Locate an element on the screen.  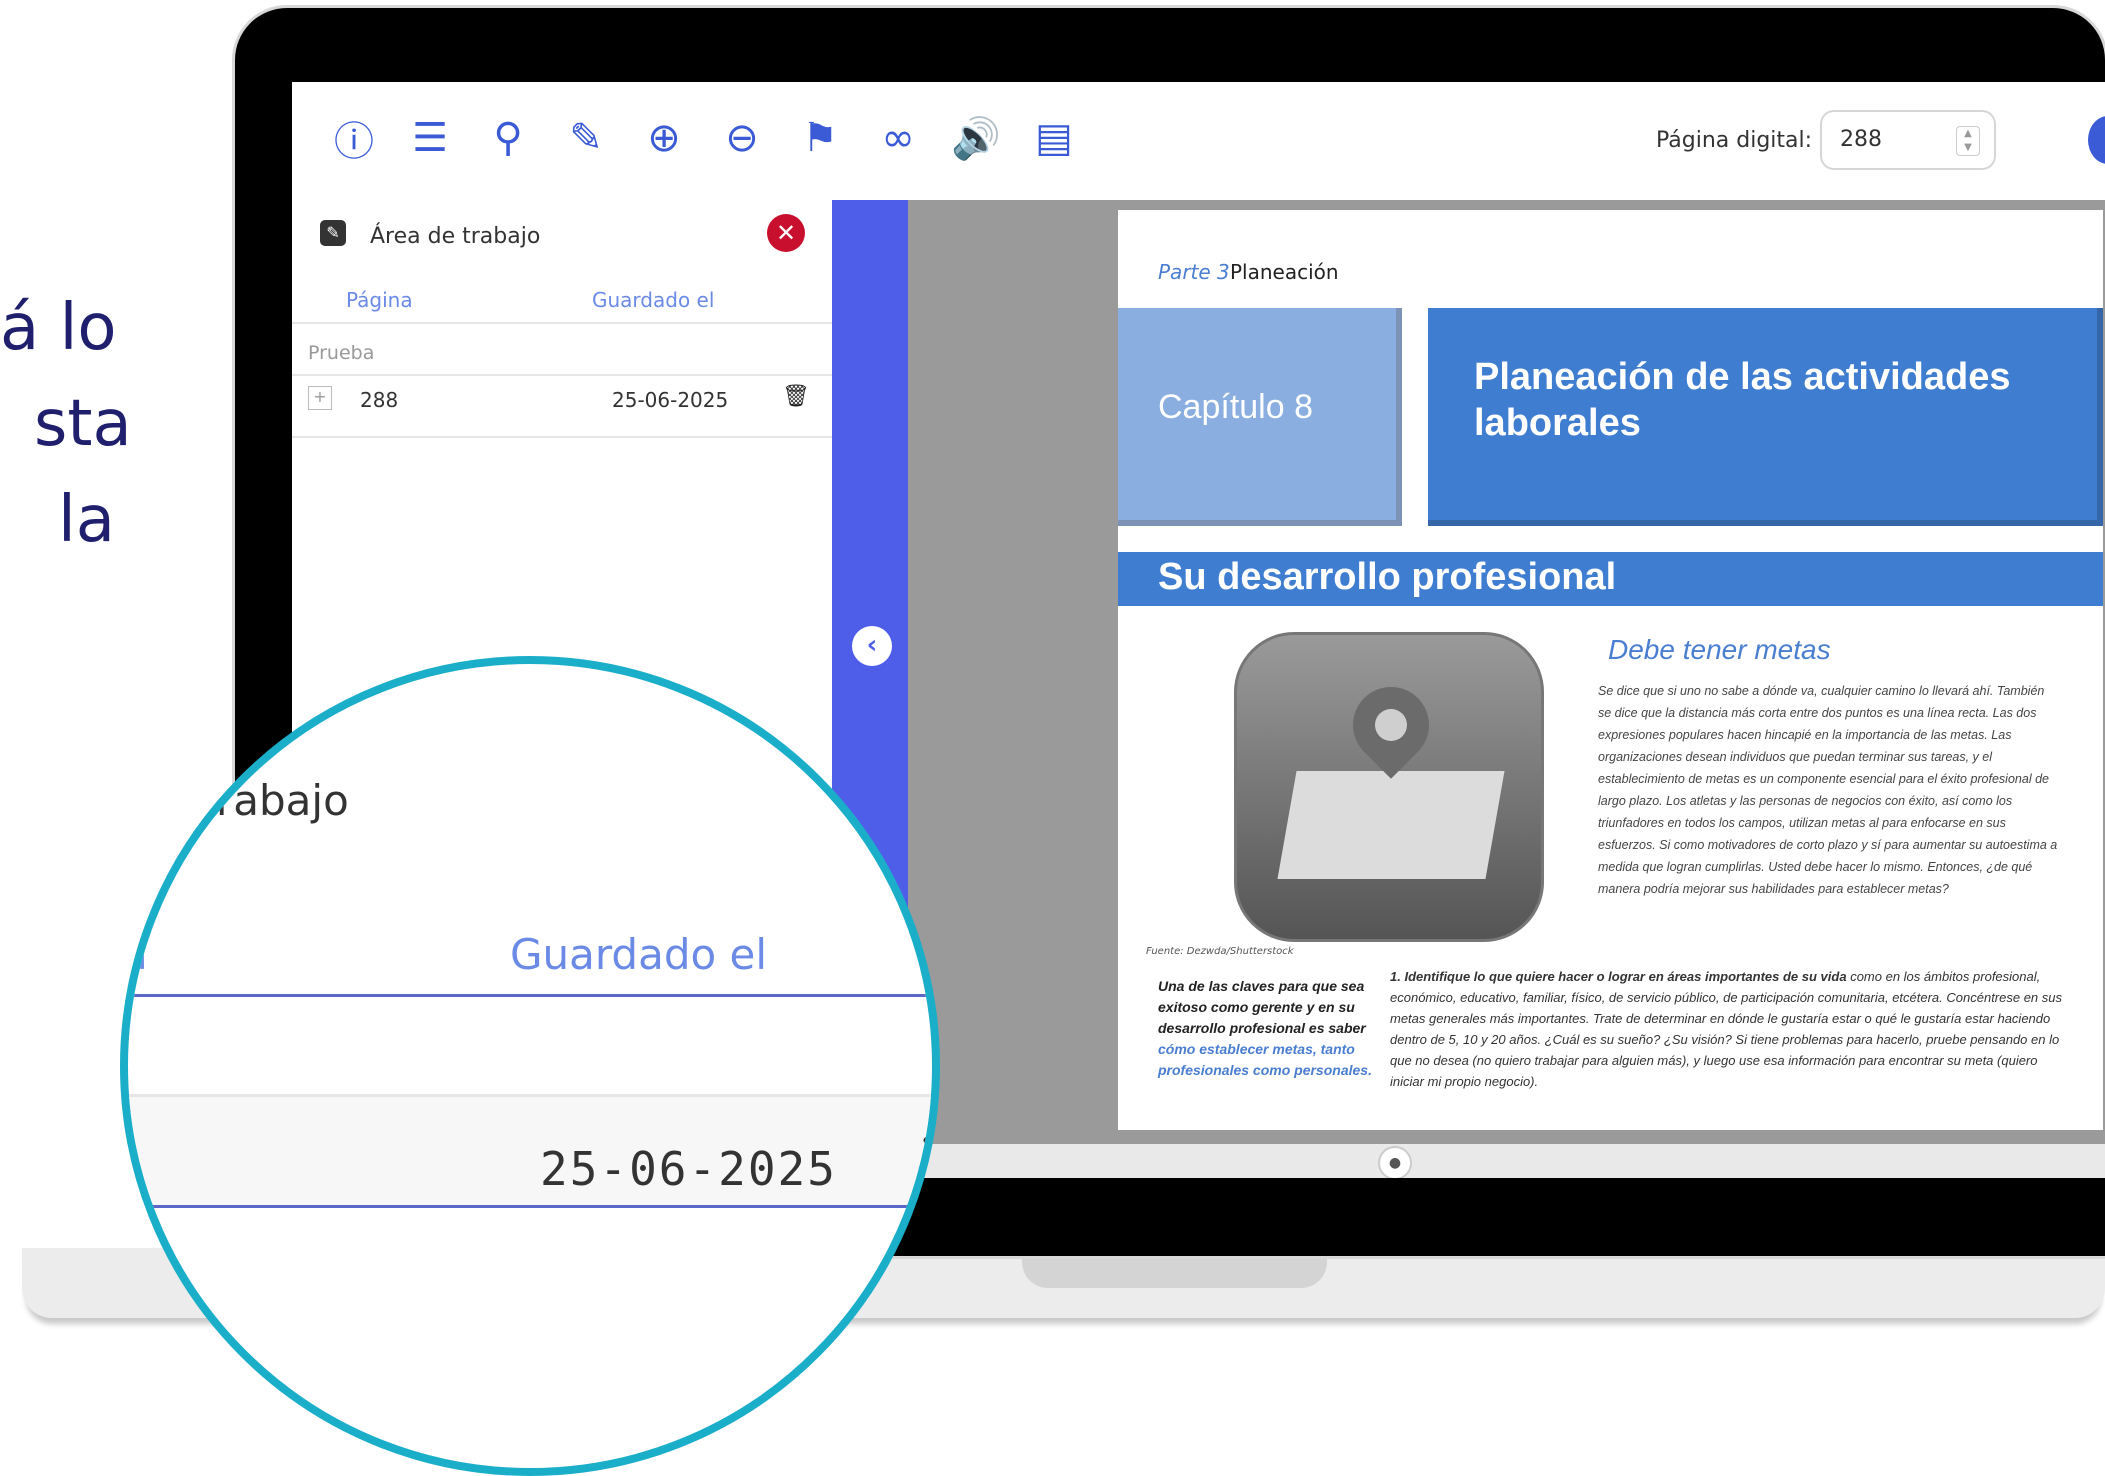
close-icon: ✕ is located at coordinates (786, 233).